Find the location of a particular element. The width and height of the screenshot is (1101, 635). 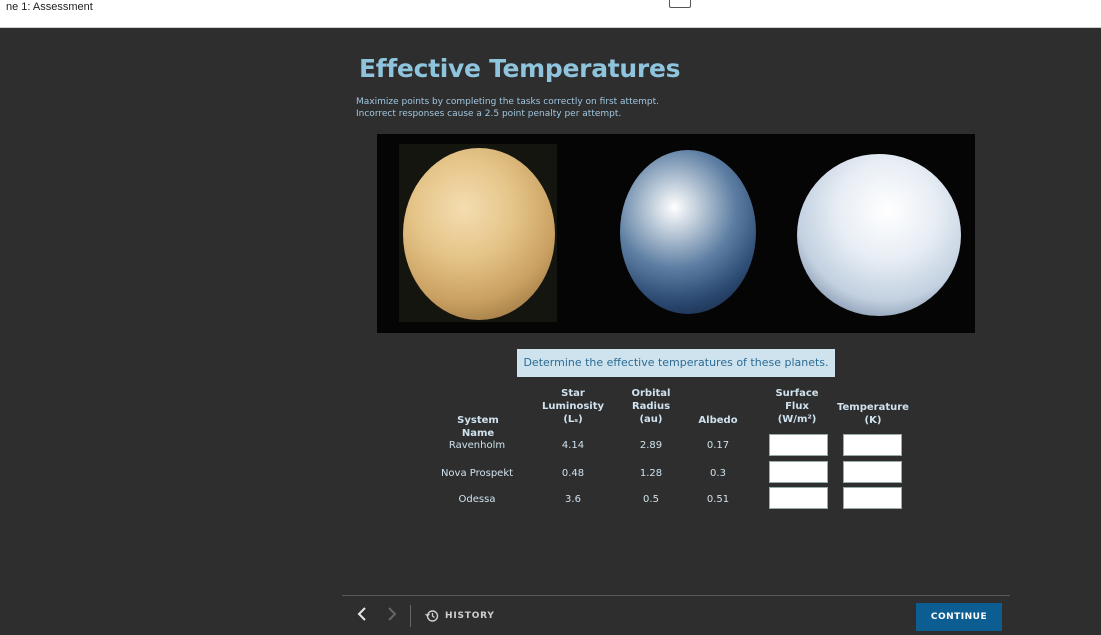

header-system-name: System Name is located at coordinates (478, 427).